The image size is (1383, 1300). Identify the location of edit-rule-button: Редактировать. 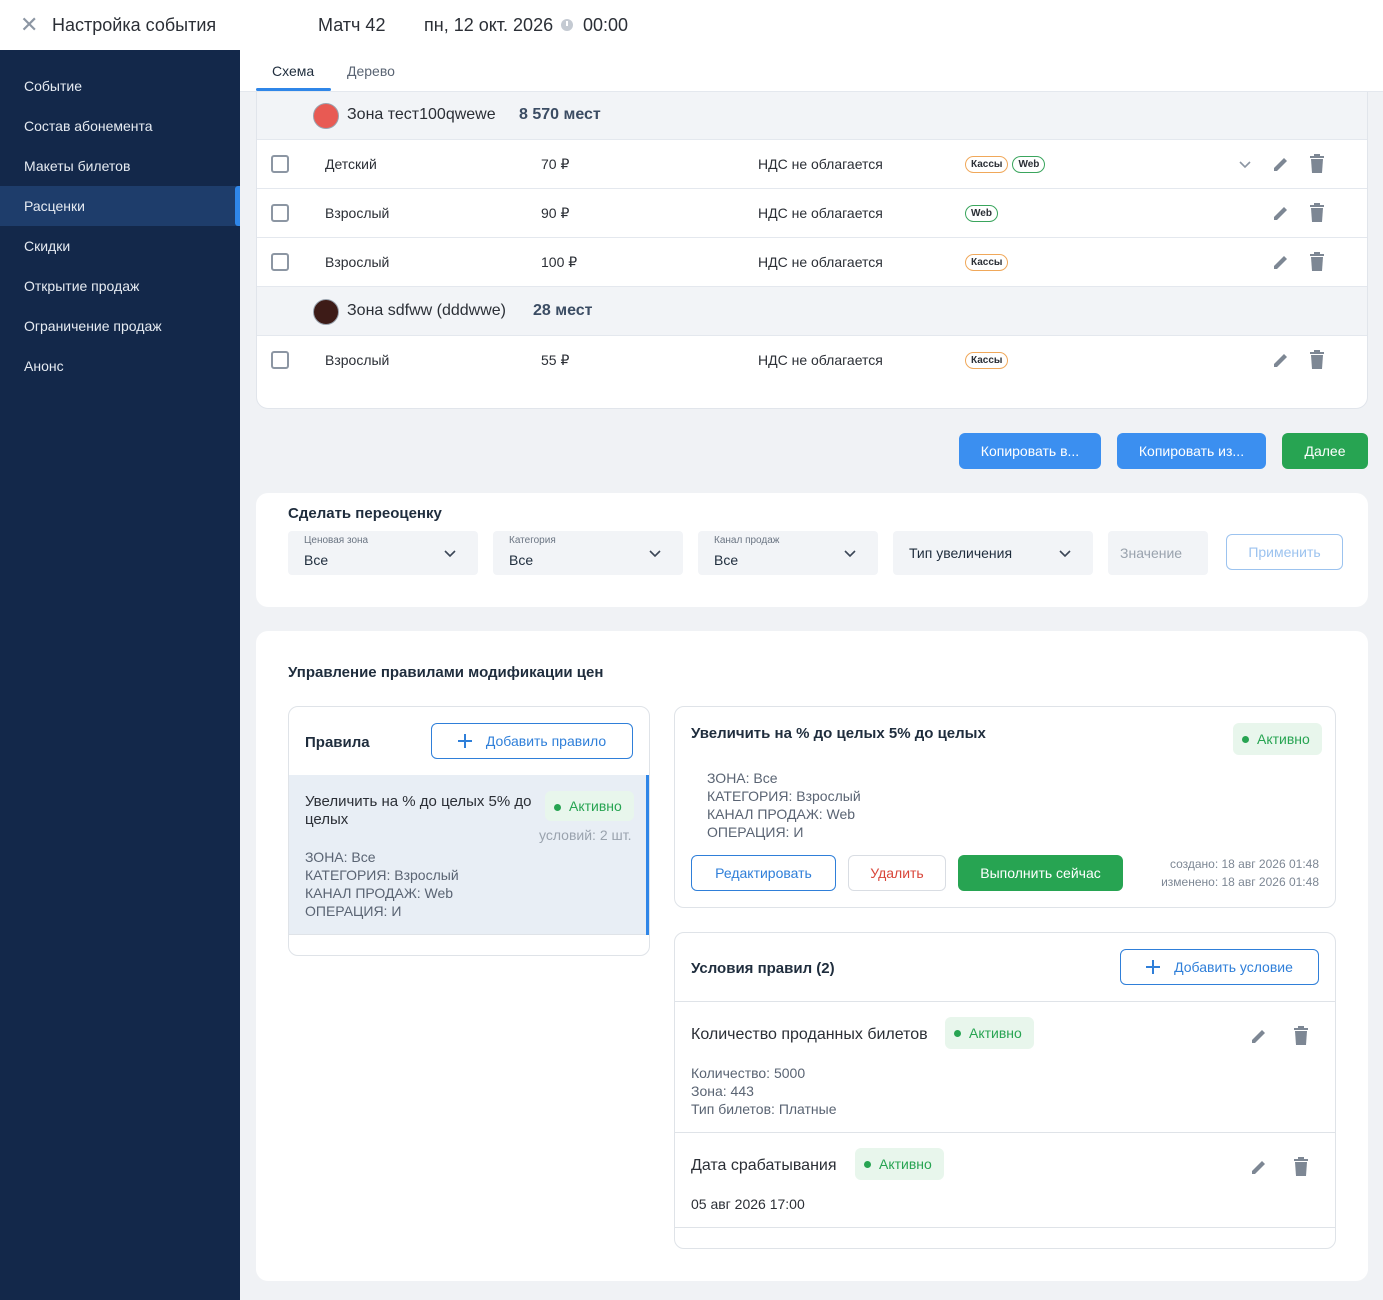
(763, 873).